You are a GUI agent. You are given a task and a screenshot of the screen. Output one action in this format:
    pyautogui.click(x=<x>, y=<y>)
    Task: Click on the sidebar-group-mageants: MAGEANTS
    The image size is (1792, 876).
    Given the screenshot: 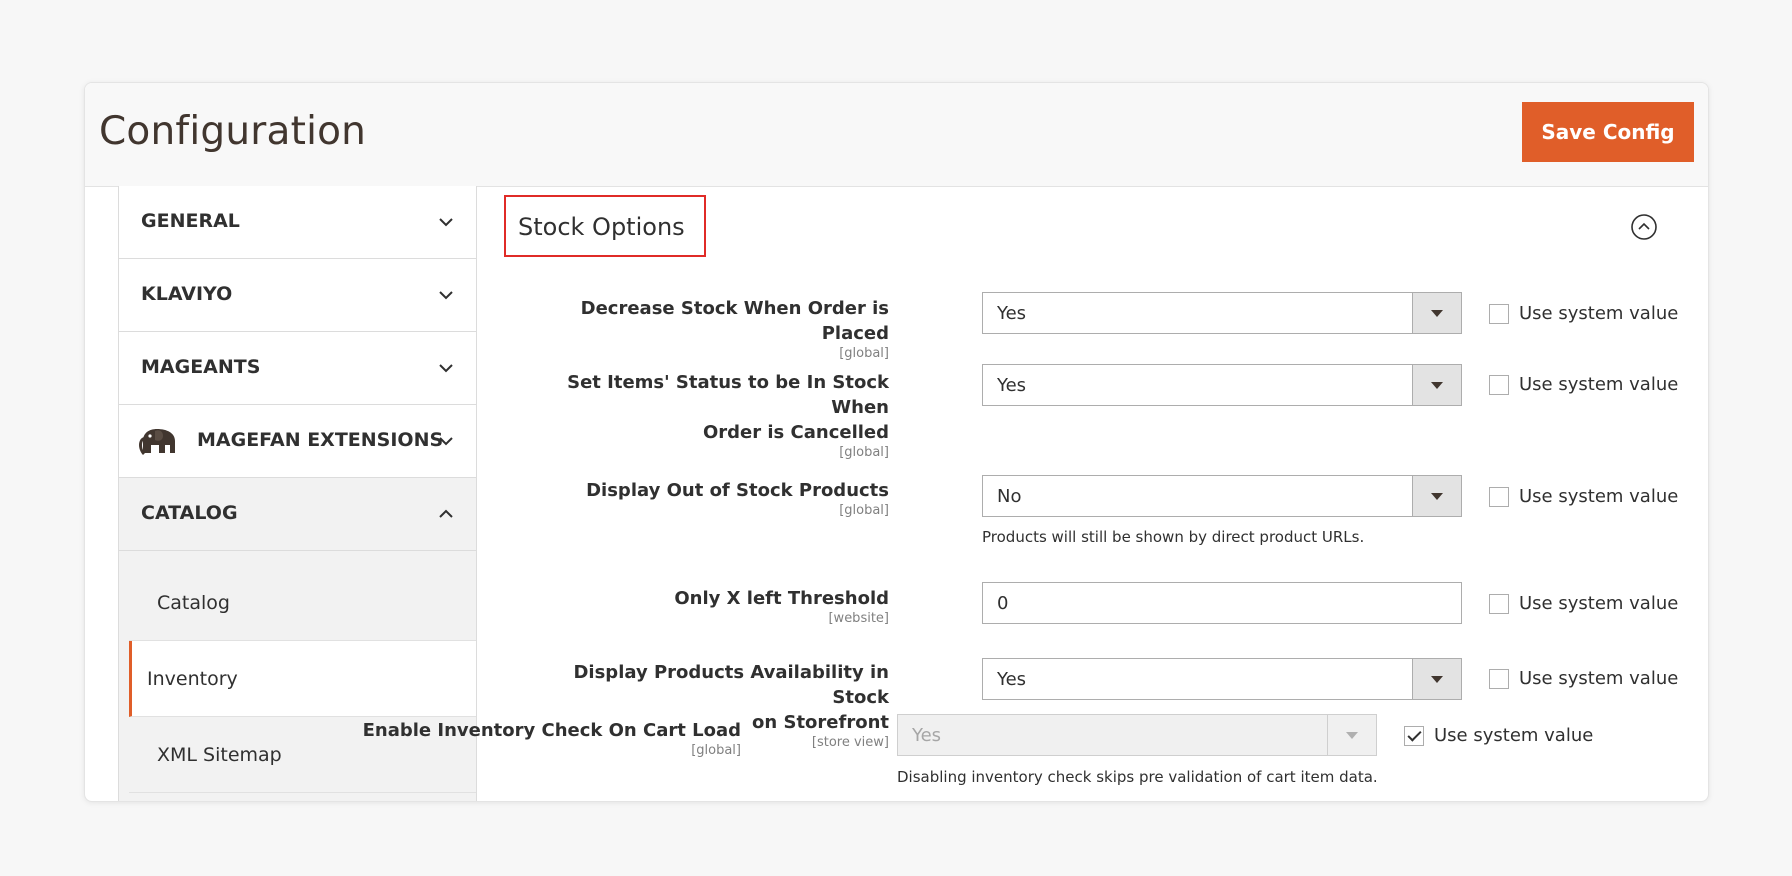 What is the action you would take?
    pyautogui.click(x=297, y=368)
    